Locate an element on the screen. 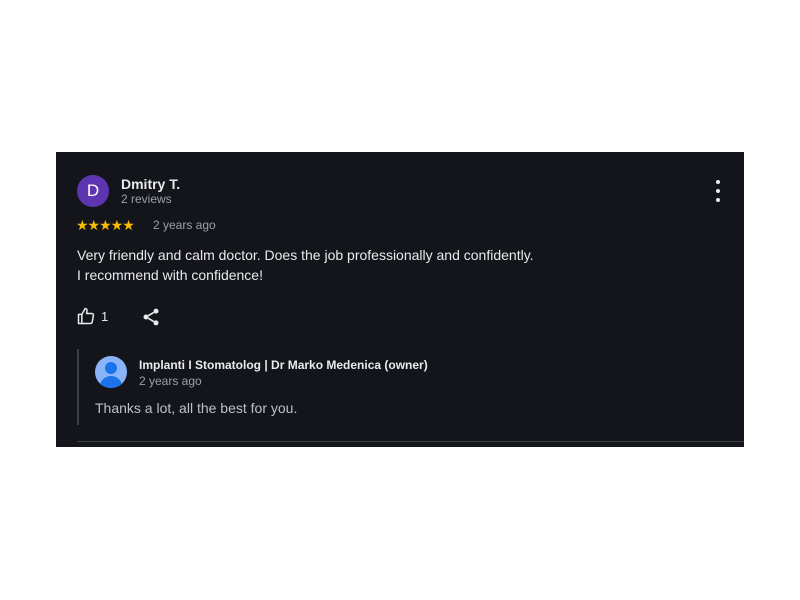 The height and width of the screenshot is (600, 800). more-options-button is located at coordinates (718, 191).